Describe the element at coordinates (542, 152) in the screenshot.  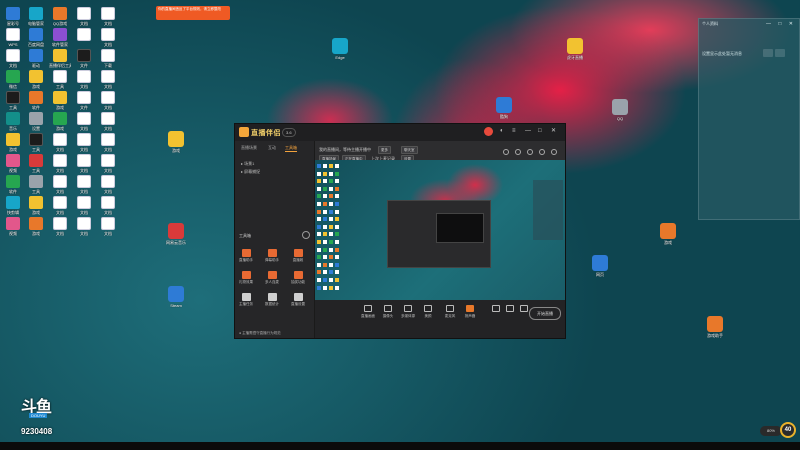
I see `notify-icon` at that location.